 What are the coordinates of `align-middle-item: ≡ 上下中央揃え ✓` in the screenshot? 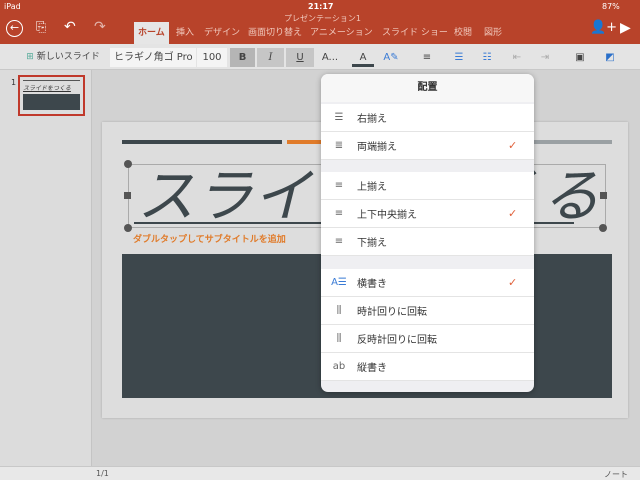 It's located at (427, 214).